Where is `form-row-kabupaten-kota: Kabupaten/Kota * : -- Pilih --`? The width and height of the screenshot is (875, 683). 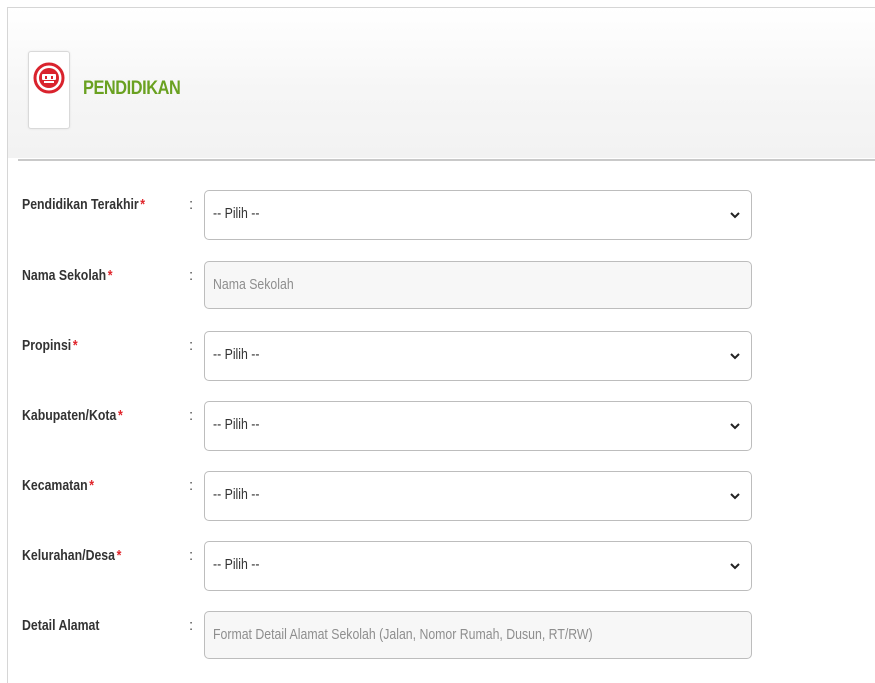
form-row-kabupaten-kota: Kabupaten/Kota * : -- Pilih -- is located at coordinates (441, 427).